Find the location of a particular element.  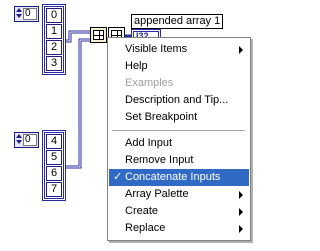

checkmark-icon: ✓ is located at coordinates (118, 177).